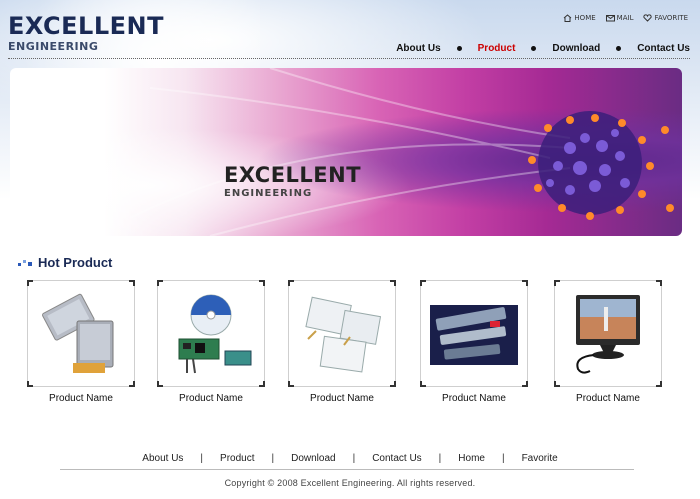 This screenshot has width=700, height=499. I want to click on product-image-touch-screen-panels, so click(343, 334).